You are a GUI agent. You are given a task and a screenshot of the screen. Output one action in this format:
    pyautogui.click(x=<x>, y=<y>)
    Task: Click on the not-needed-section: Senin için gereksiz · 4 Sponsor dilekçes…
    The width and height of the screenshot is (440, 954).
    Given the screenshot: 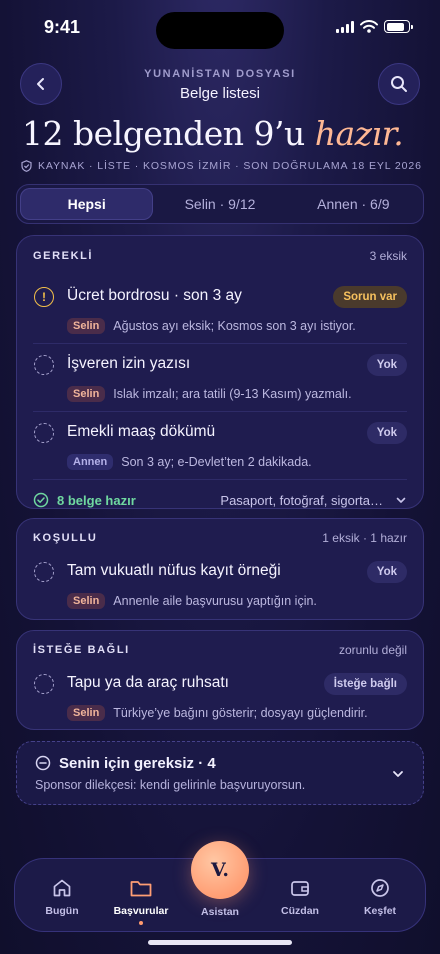 What is the action you would take?
    pyautogui.click(x=220, y=773)
    